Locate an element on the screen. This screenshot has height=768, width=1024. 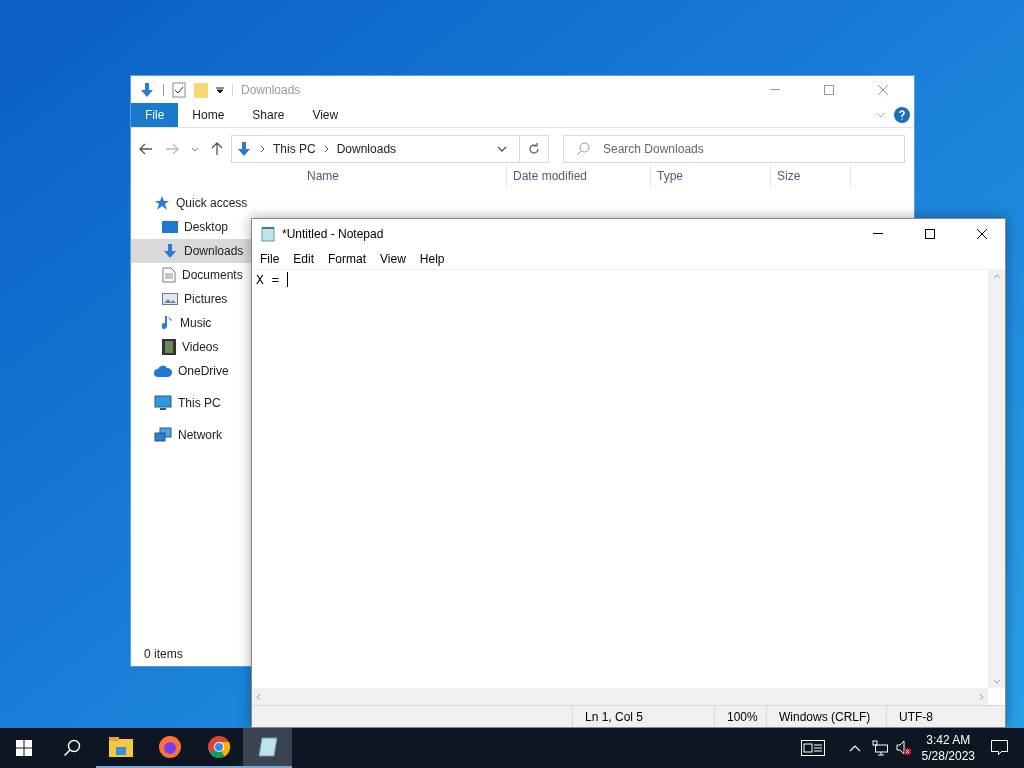
news-icon is located at coordinates (812, 748).